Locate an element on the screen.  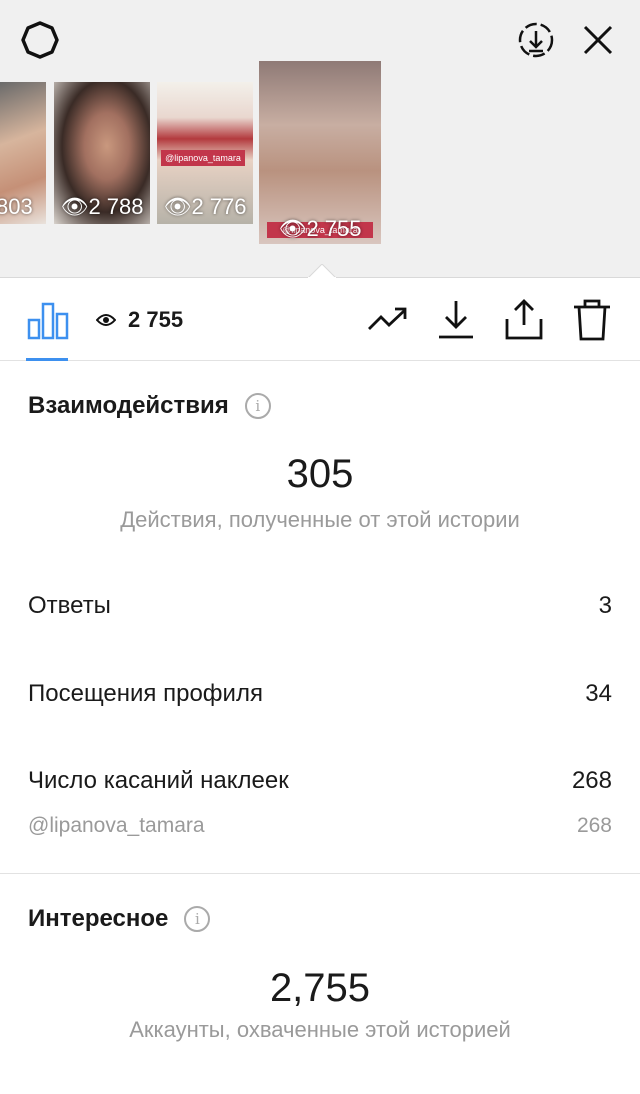
story-views: 2 755 is located at coordinates (139, 320).